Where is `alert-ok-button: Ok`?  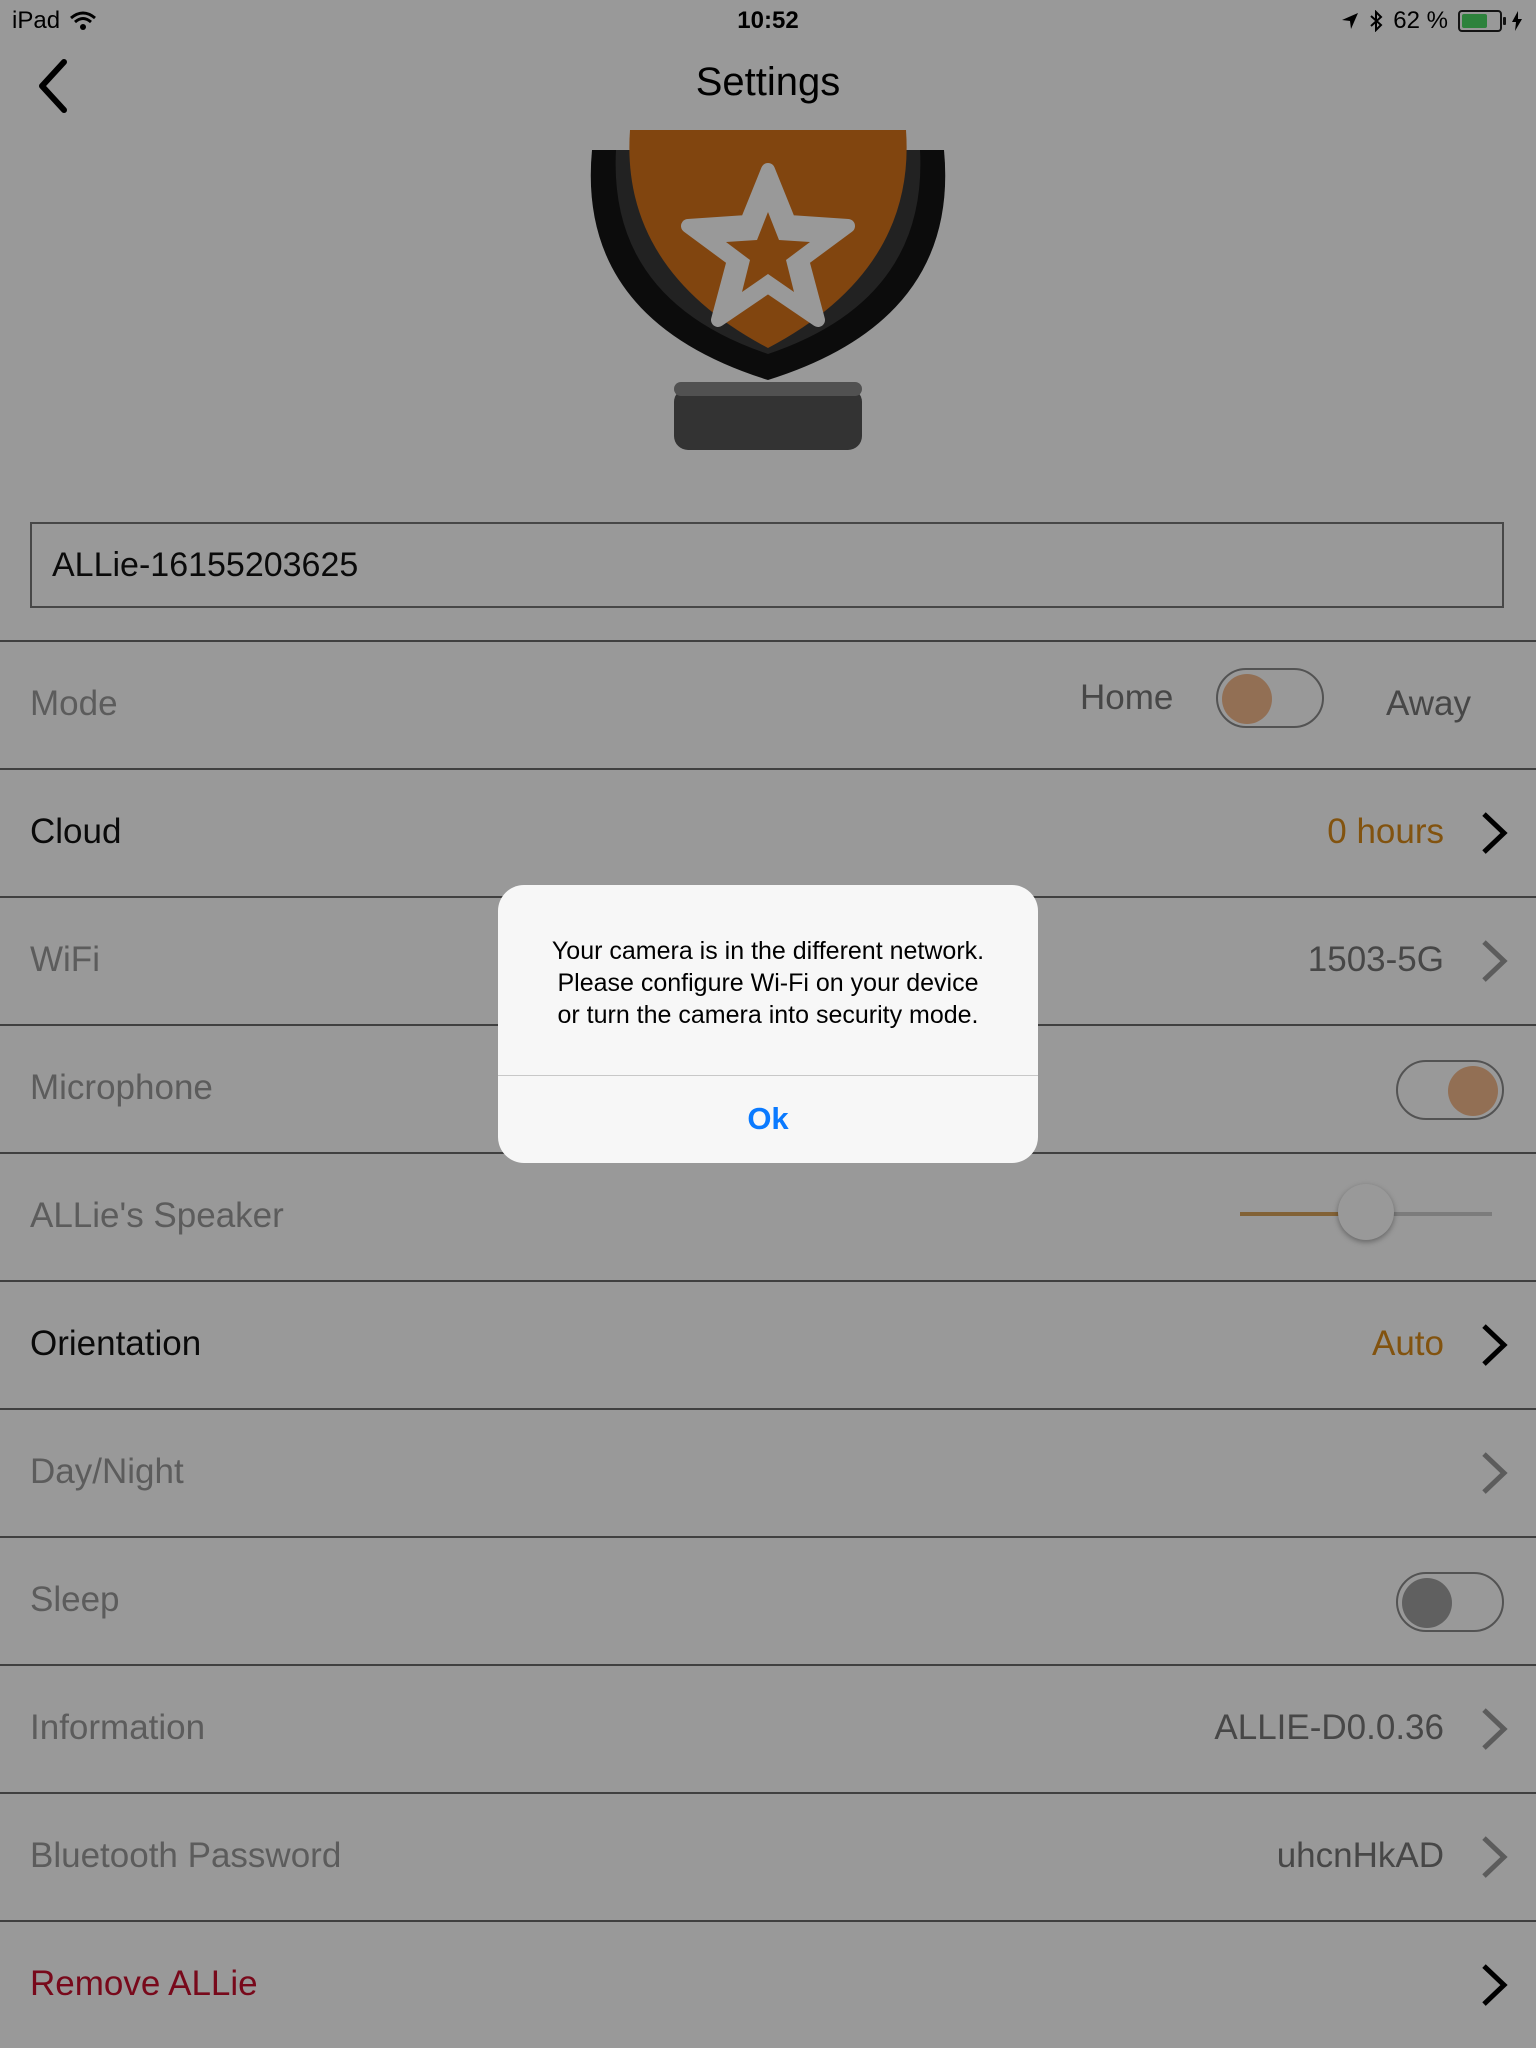
alert-ok-button: Ok is located at coordinates (768, 1119).